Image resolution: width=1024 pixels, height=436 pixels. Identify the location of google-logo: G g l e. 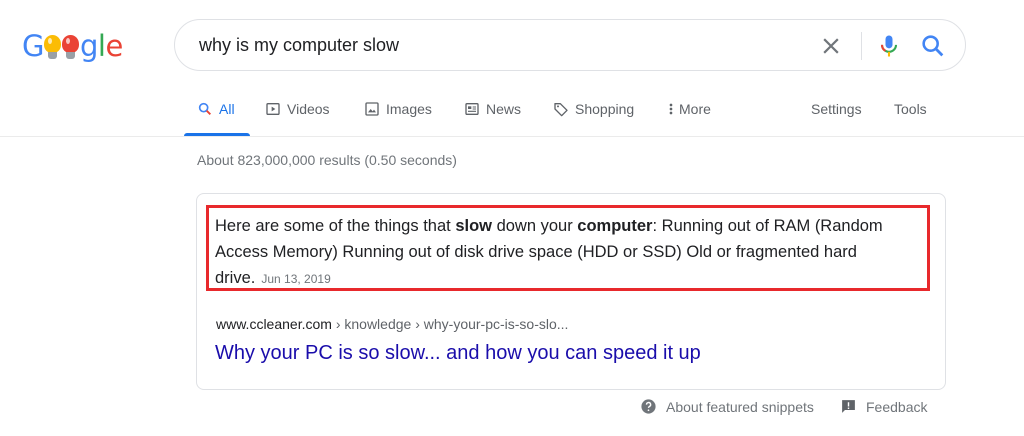
(72, 46).